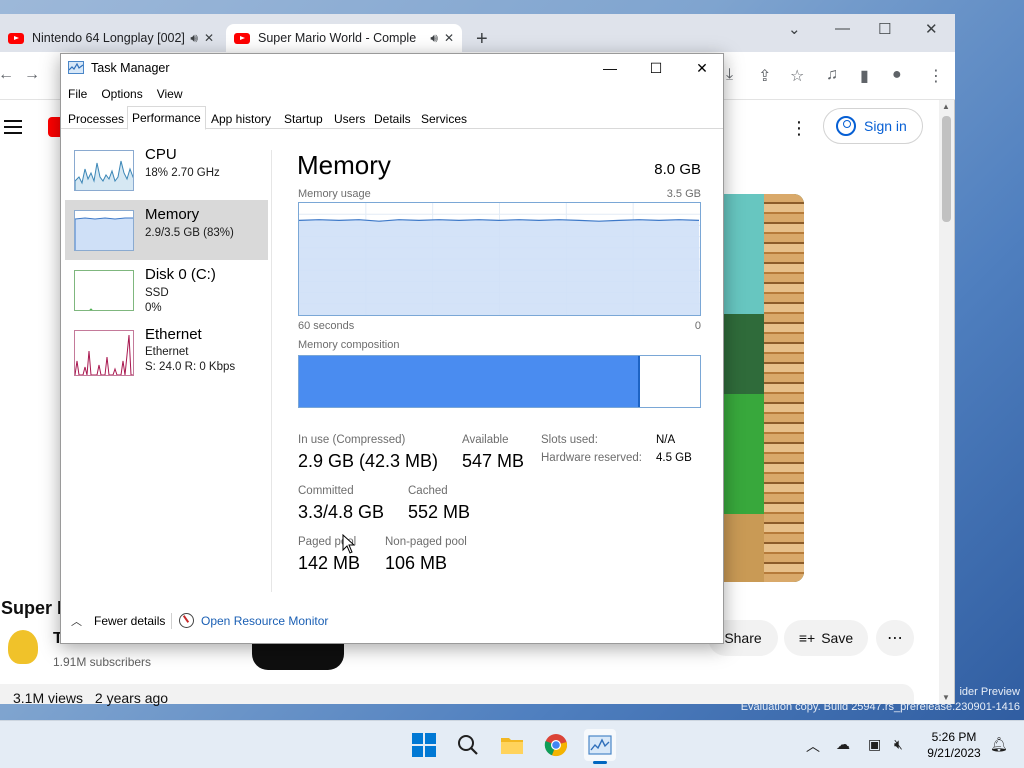 The width and height of the screenshot is (1024, 768). What do you see at coordinates (864, 76) in the screenshot?
I see `side-panel-icon: ▮` at bounding box center [864, 76].